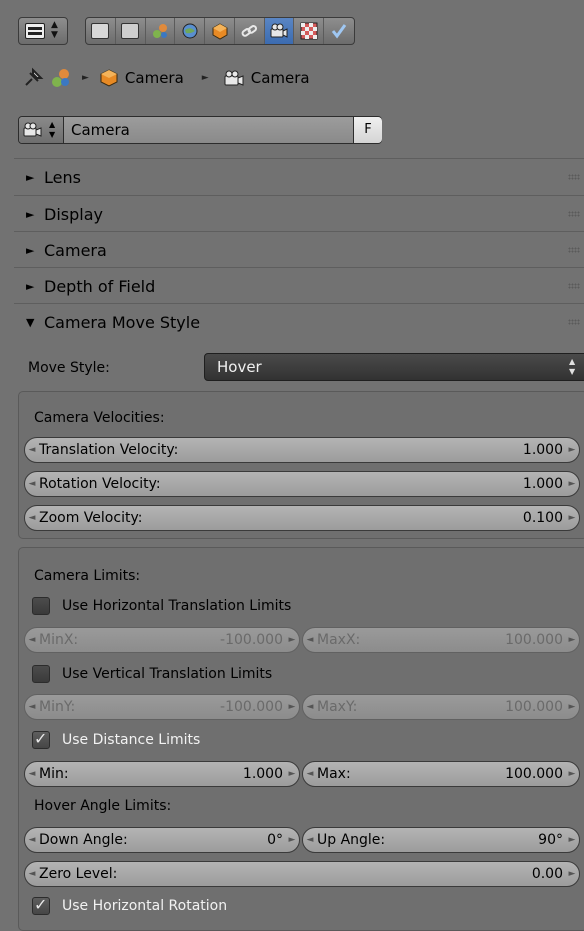 This screenshot has width=584, height=931. I want to click on tab-render, so click(101, 31).